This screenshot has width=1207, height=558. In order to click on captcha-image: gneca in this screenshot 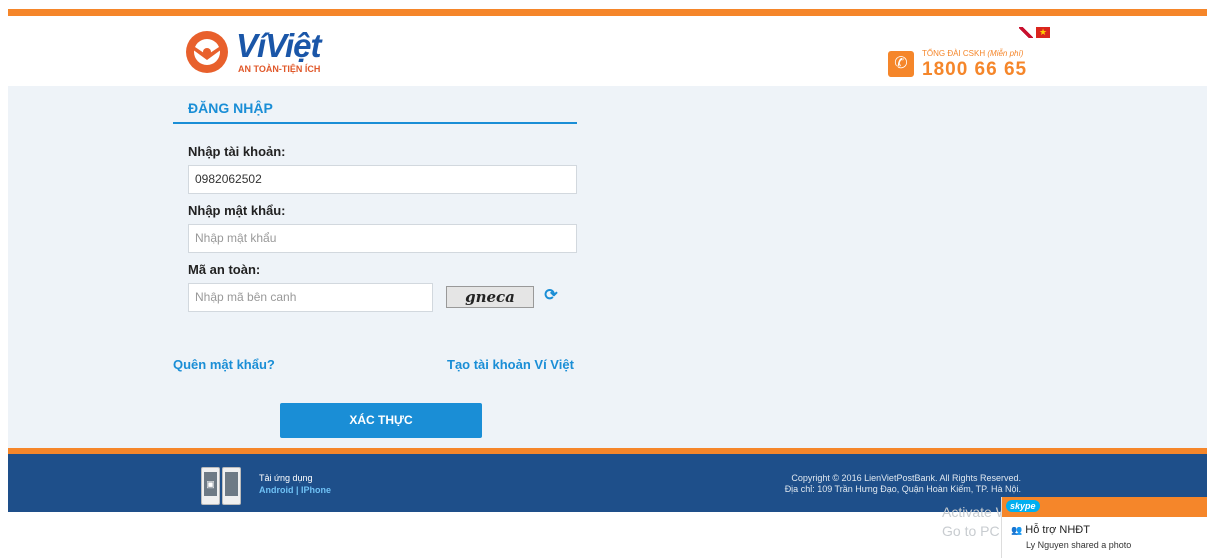, I will do `click(490, 297)`.